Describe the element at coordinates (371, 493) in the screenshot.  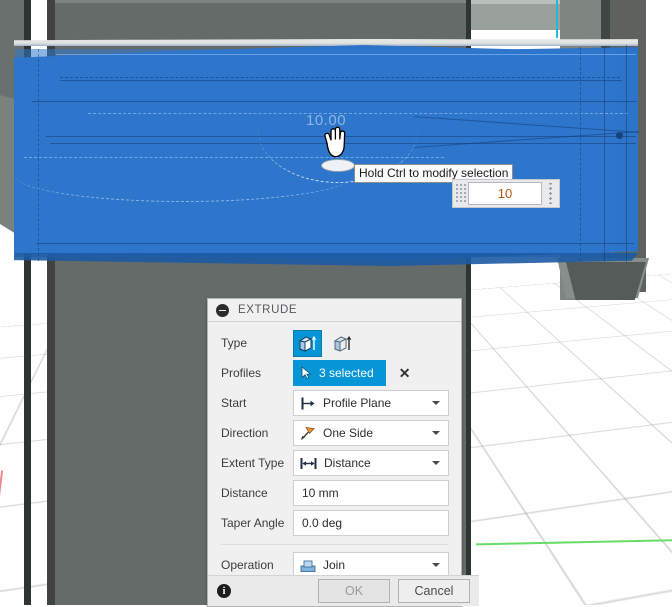
I see `distance-input: 10 mm` at that location.